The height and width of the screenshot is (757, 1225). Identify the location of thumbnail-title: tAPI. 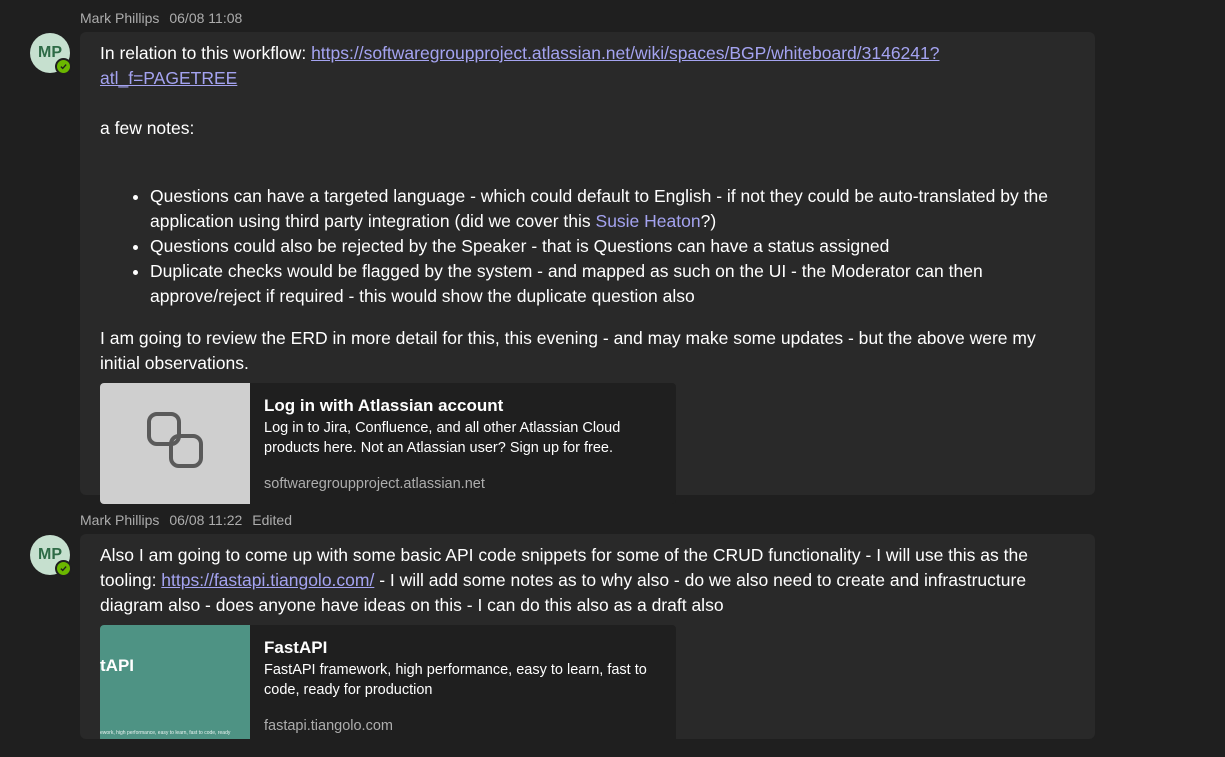
(117, 665).